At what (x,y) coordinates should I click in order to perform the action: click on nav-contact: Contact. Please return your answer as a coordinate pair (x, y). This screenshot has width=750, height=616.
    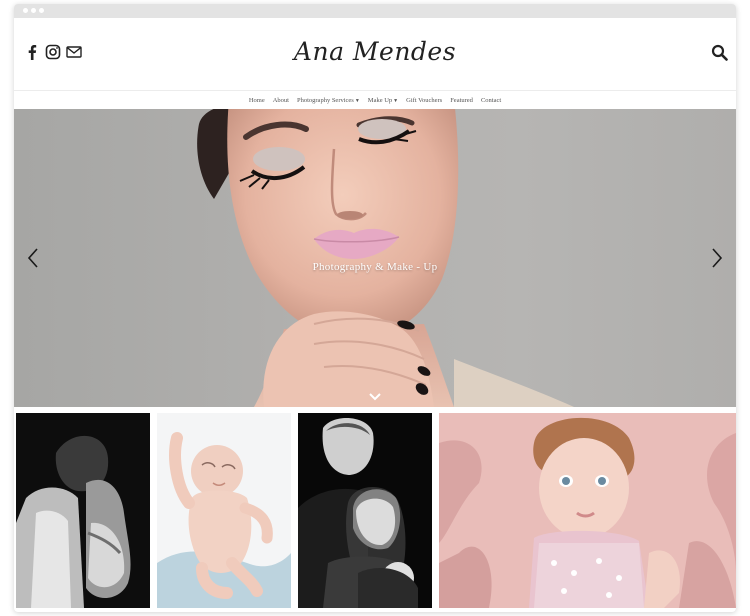
    Looking at the image, I should click on (491, 100).